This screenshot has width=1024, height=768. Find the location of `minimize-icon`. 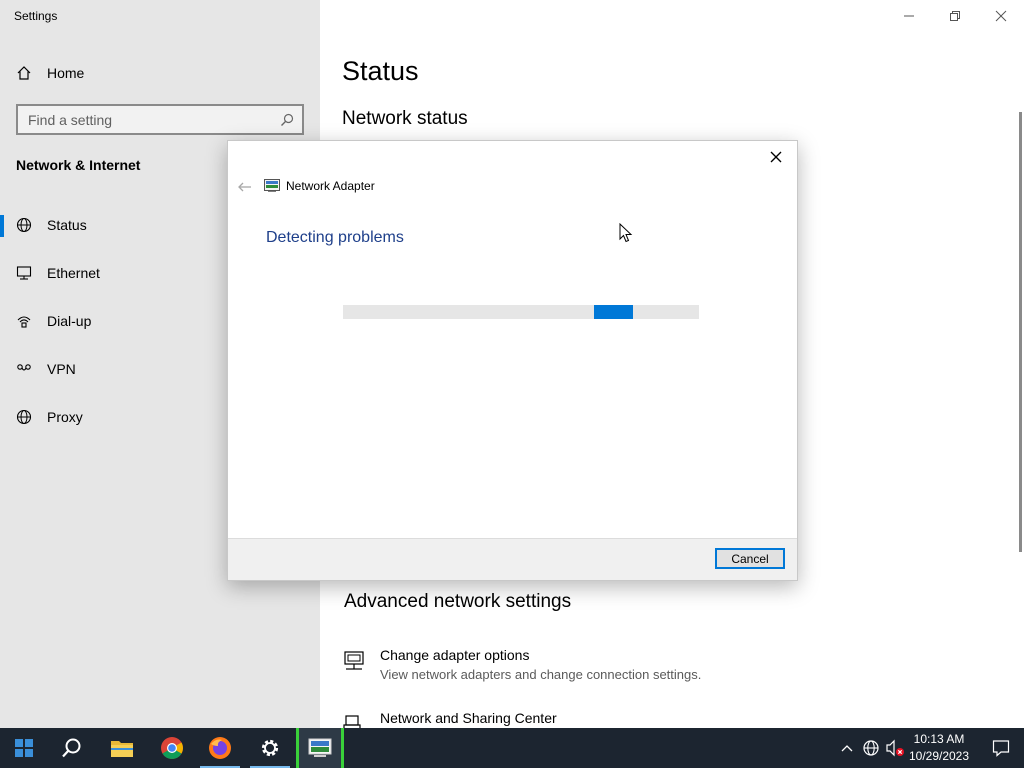

minimize-icon is located at coordinates (909, 16).